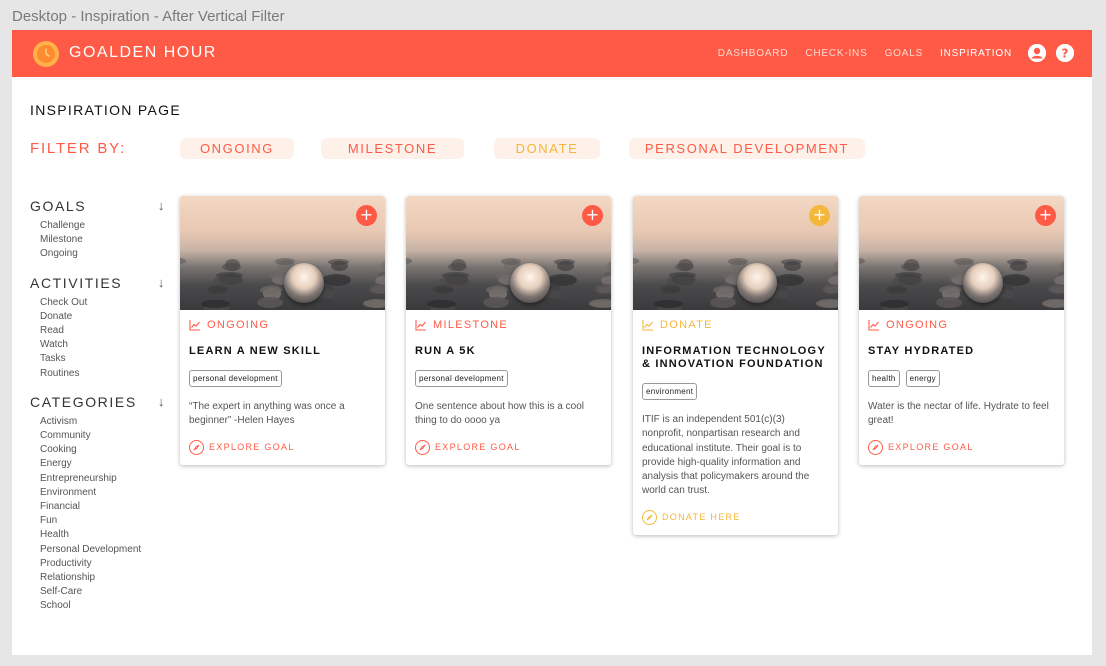  I want to click on sidebar-item-health: Health, so click(103, 535).